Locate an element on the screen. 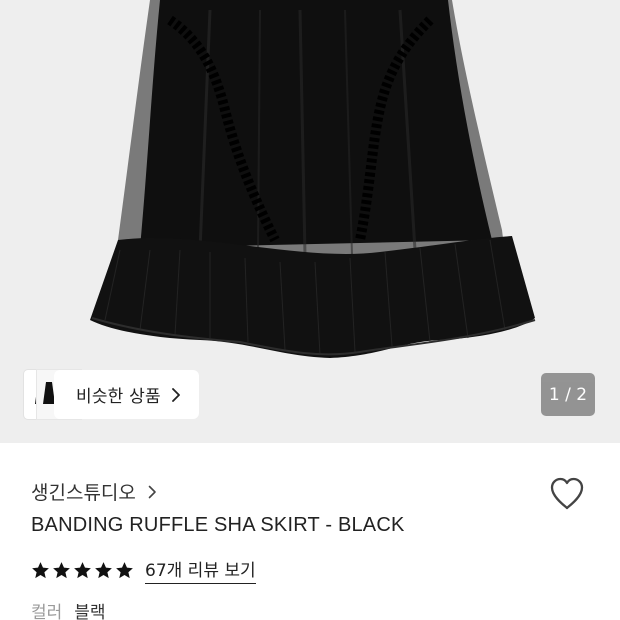 This screenshot has height=620, width=620. review-count-link: 67개 리뷰 보기 is located at coordinates (200, 570).